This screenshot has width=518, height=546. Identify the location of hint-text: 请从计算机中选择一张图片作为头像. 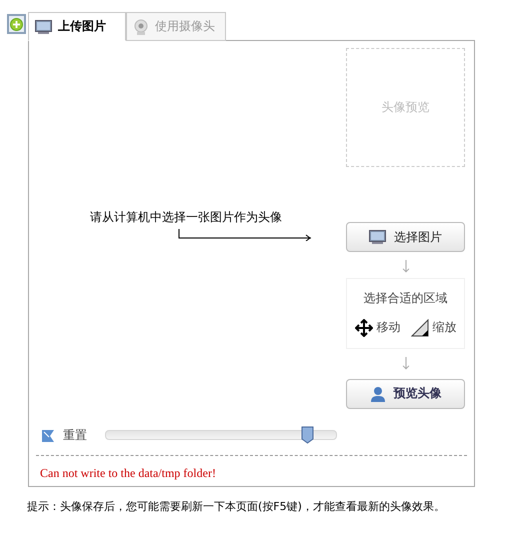
(186, 217).